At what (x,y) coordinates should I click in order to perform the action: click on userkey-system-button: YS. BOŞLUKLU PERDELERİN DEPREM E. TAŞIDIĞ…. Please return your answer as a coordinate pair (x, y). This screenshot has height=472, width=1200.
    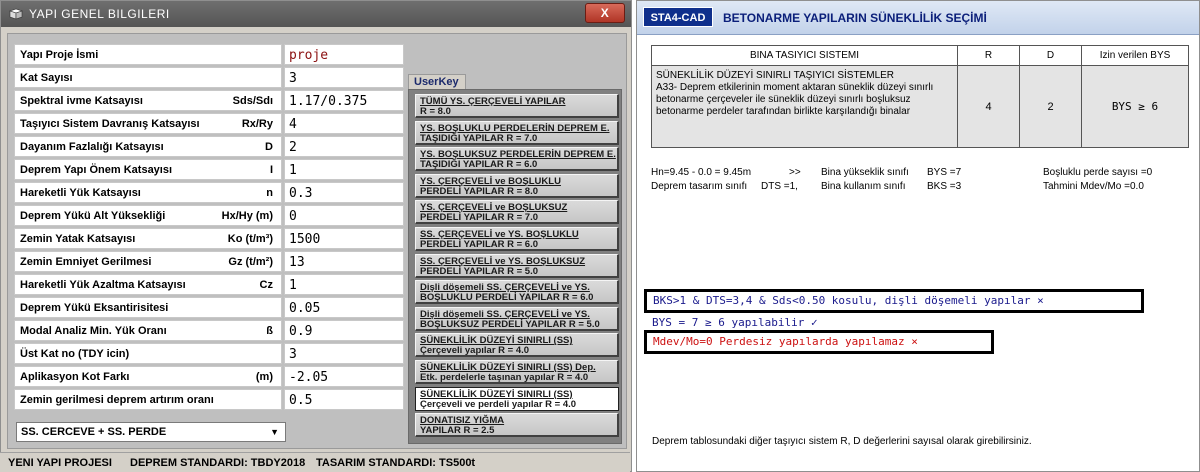
    Looking at the image, I should click on (517, 132).